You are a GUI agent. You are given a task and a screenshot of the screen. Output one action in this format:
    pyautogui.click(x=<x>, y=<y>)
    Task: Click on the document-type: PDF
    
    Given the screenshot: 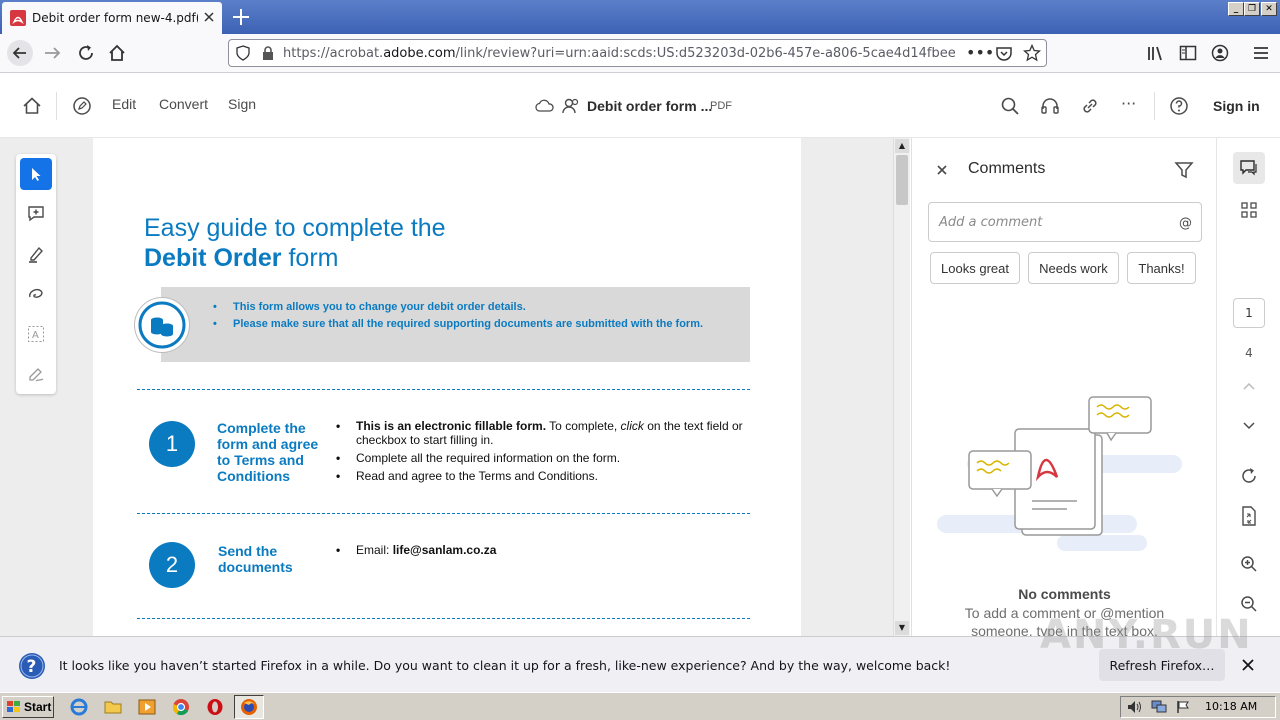 What is the action you would take?
    pyautogui.click(x=721, y=106)
    